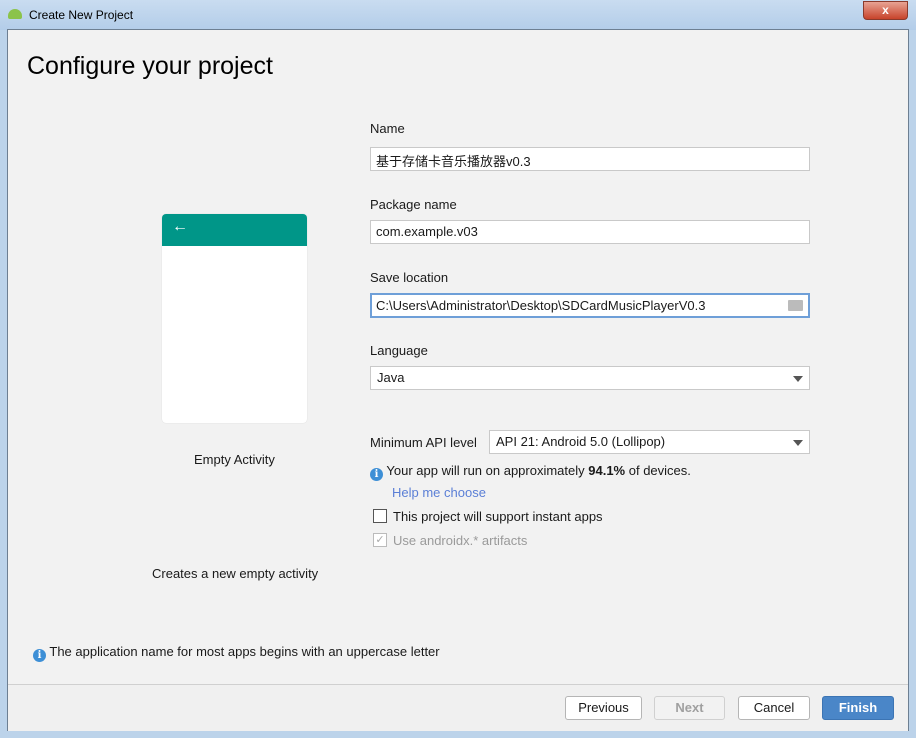  I want to click on next-button: Next, so click(689, 708).